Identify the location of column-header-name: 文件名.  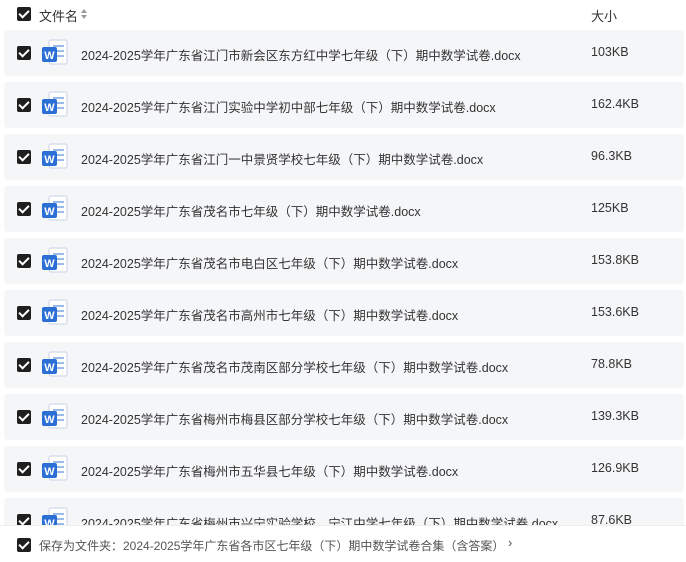
(58, 15).